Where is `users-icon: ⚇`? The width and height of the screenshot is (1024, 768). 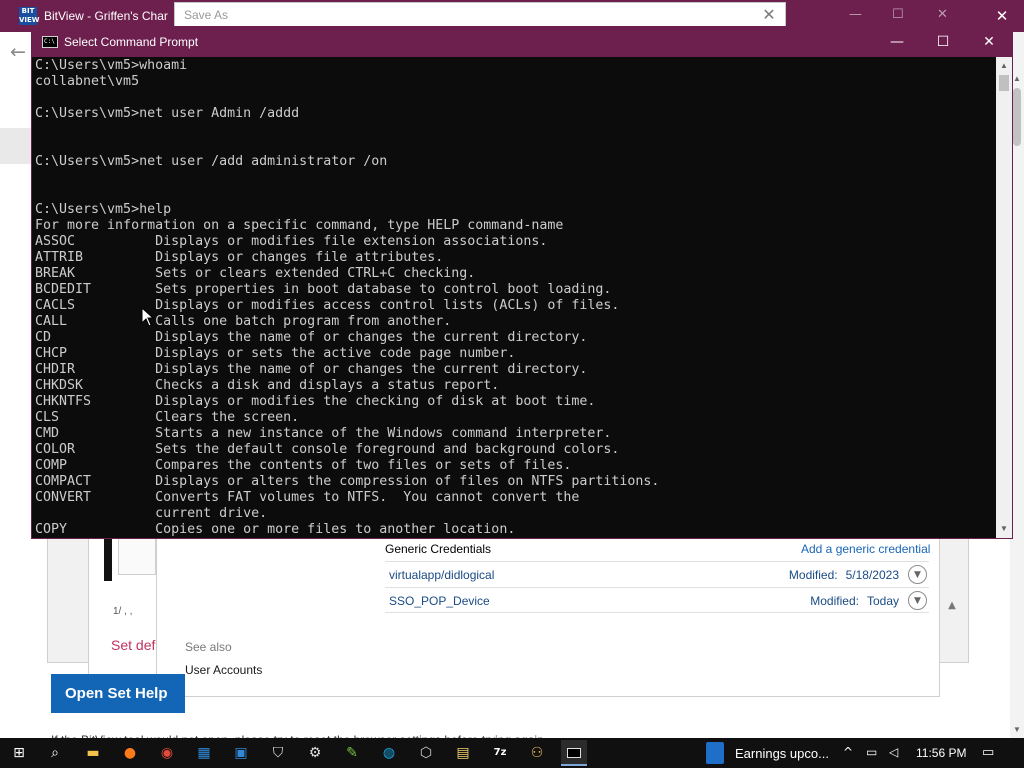
users-icon: ⚇ is located at coordinates (537, 753).